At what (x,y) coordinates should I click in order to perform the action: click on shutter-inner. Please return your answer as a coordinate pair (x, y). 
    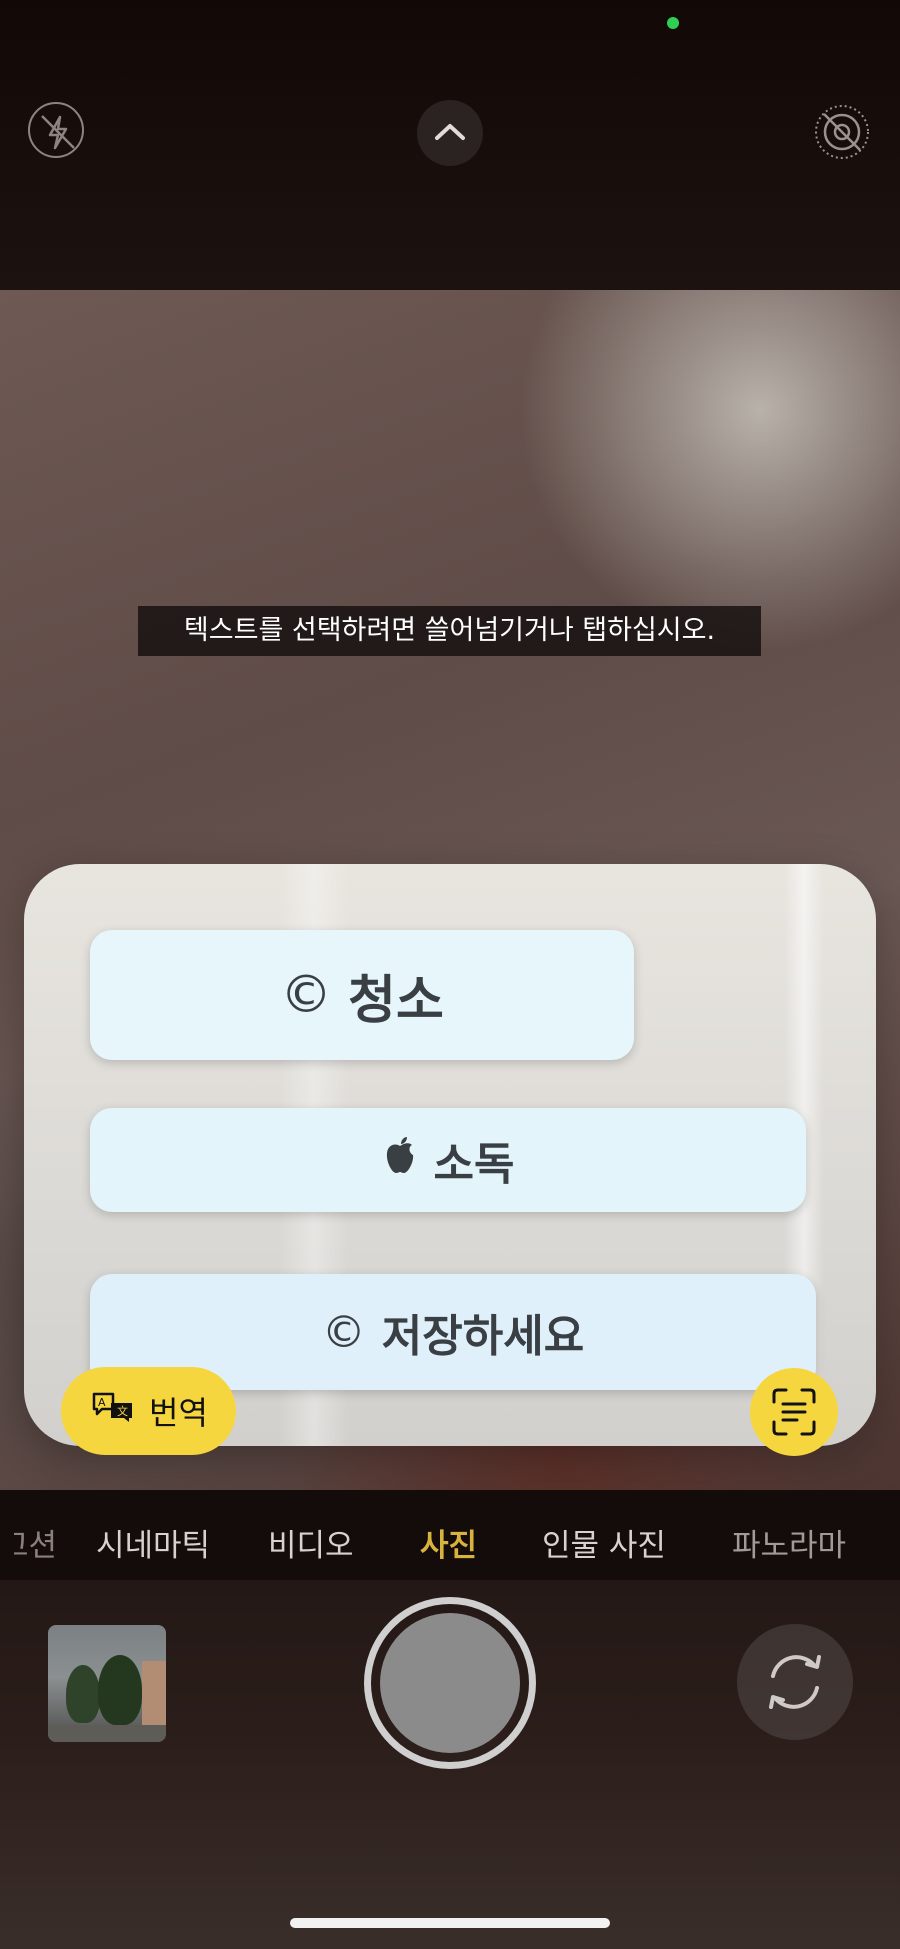
    Looking at the image, I should click on (450, 1683).